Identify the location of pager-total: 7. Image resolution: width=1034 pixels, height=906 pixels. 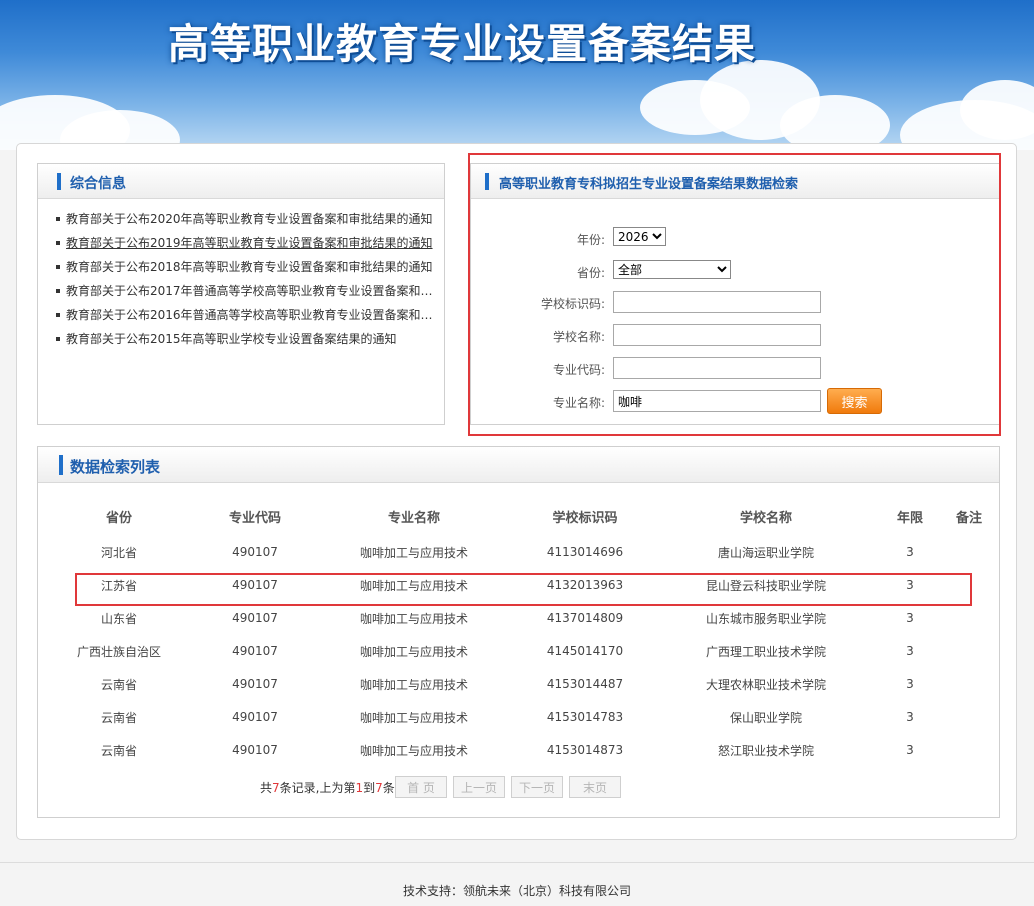
(276, 788).